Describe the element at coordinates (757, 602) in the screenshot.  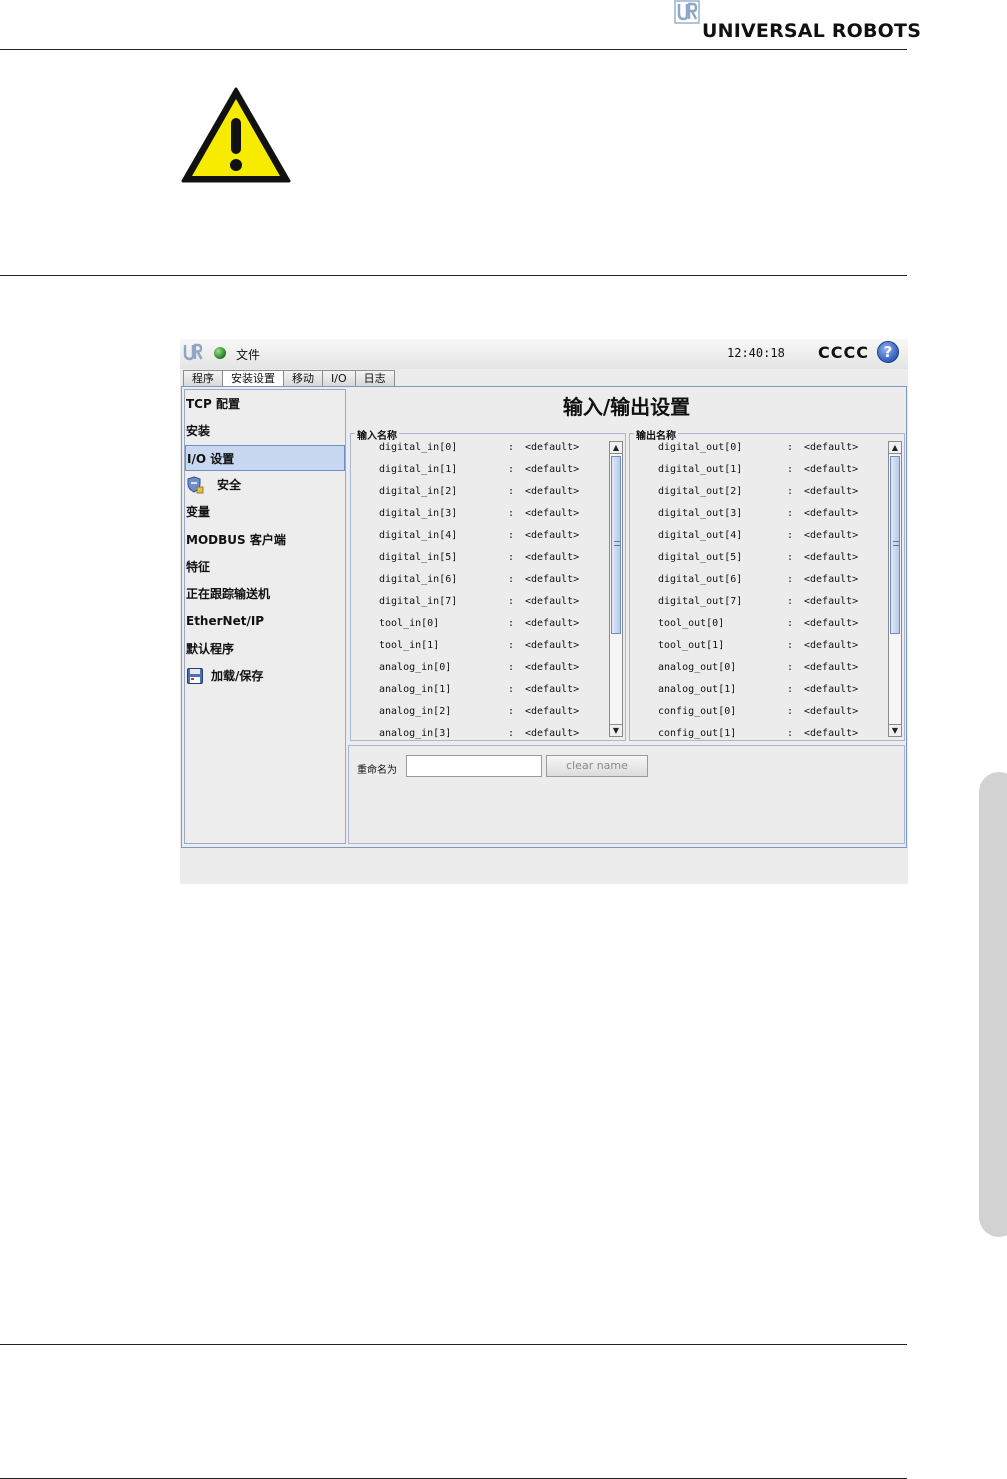
I see `output-row: digital_out[7]: <default>` at that location.